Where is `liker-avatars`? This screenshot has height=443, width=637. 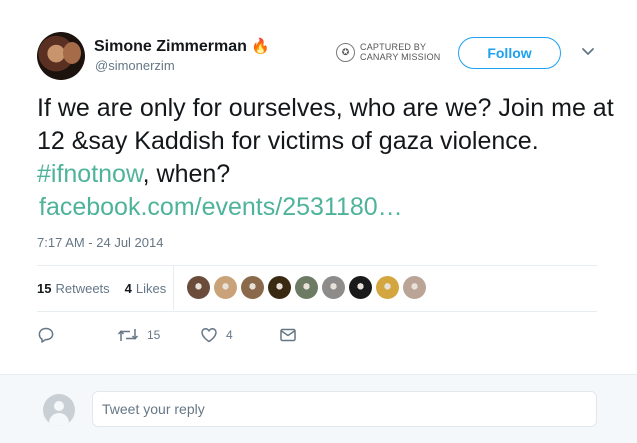 liker-avatars is located at coordinates (306, 287).